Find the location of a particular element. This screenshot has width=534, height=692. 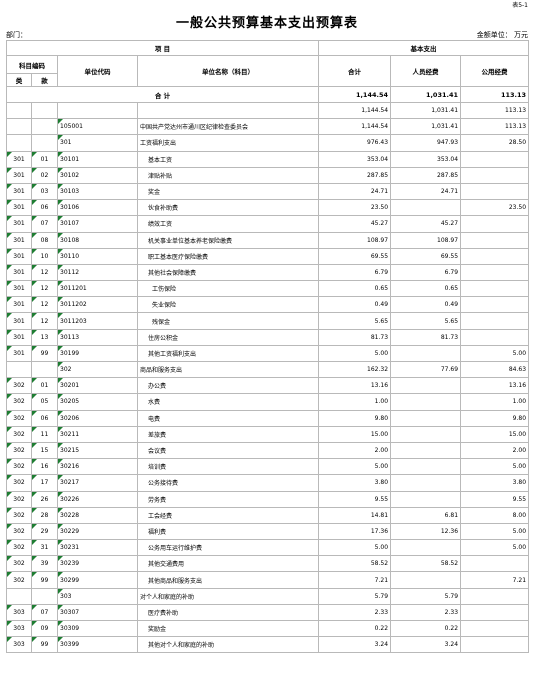

table-row: 302 11 30211 差旅费 15.00 15.00 is located at coordinates (268, 434).